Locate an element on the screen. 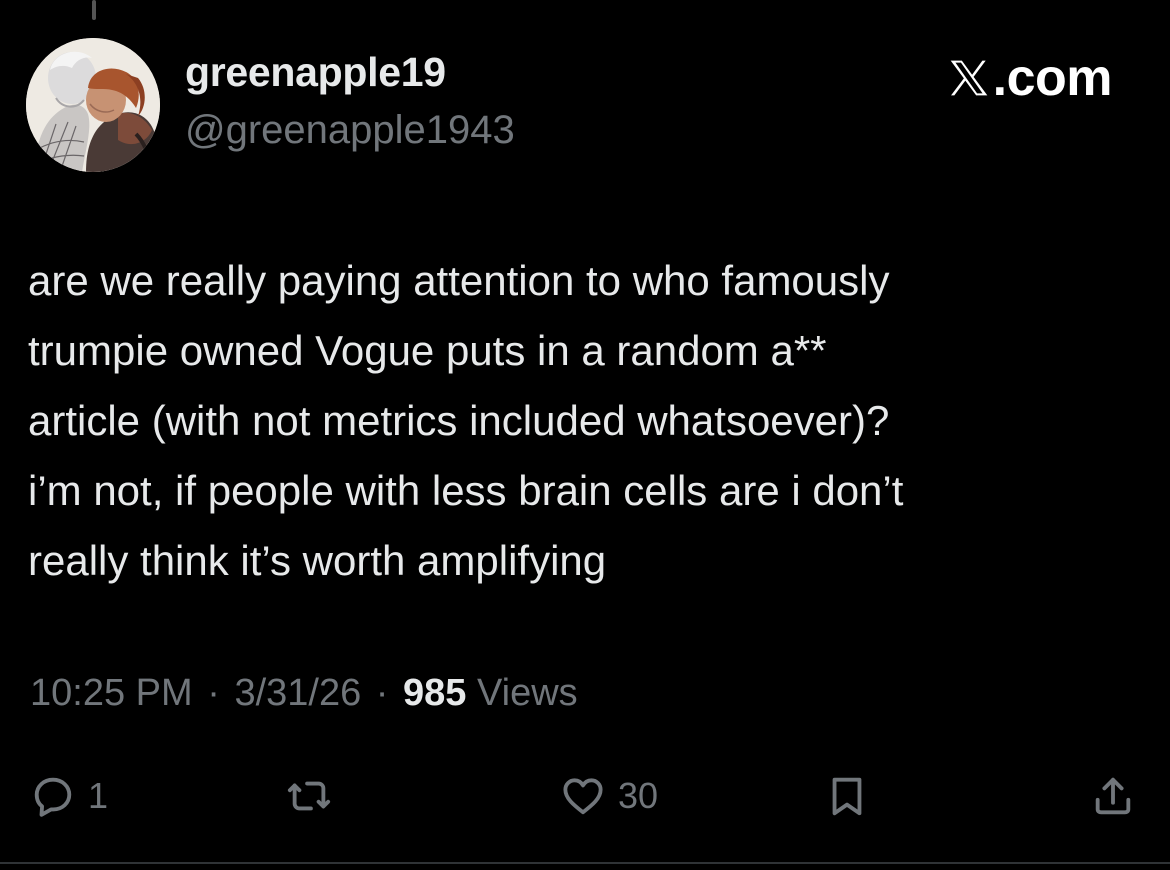 The height and width of the screenshot is (870, 1170). reply-count: 1 is located at coordinates (98, 795).